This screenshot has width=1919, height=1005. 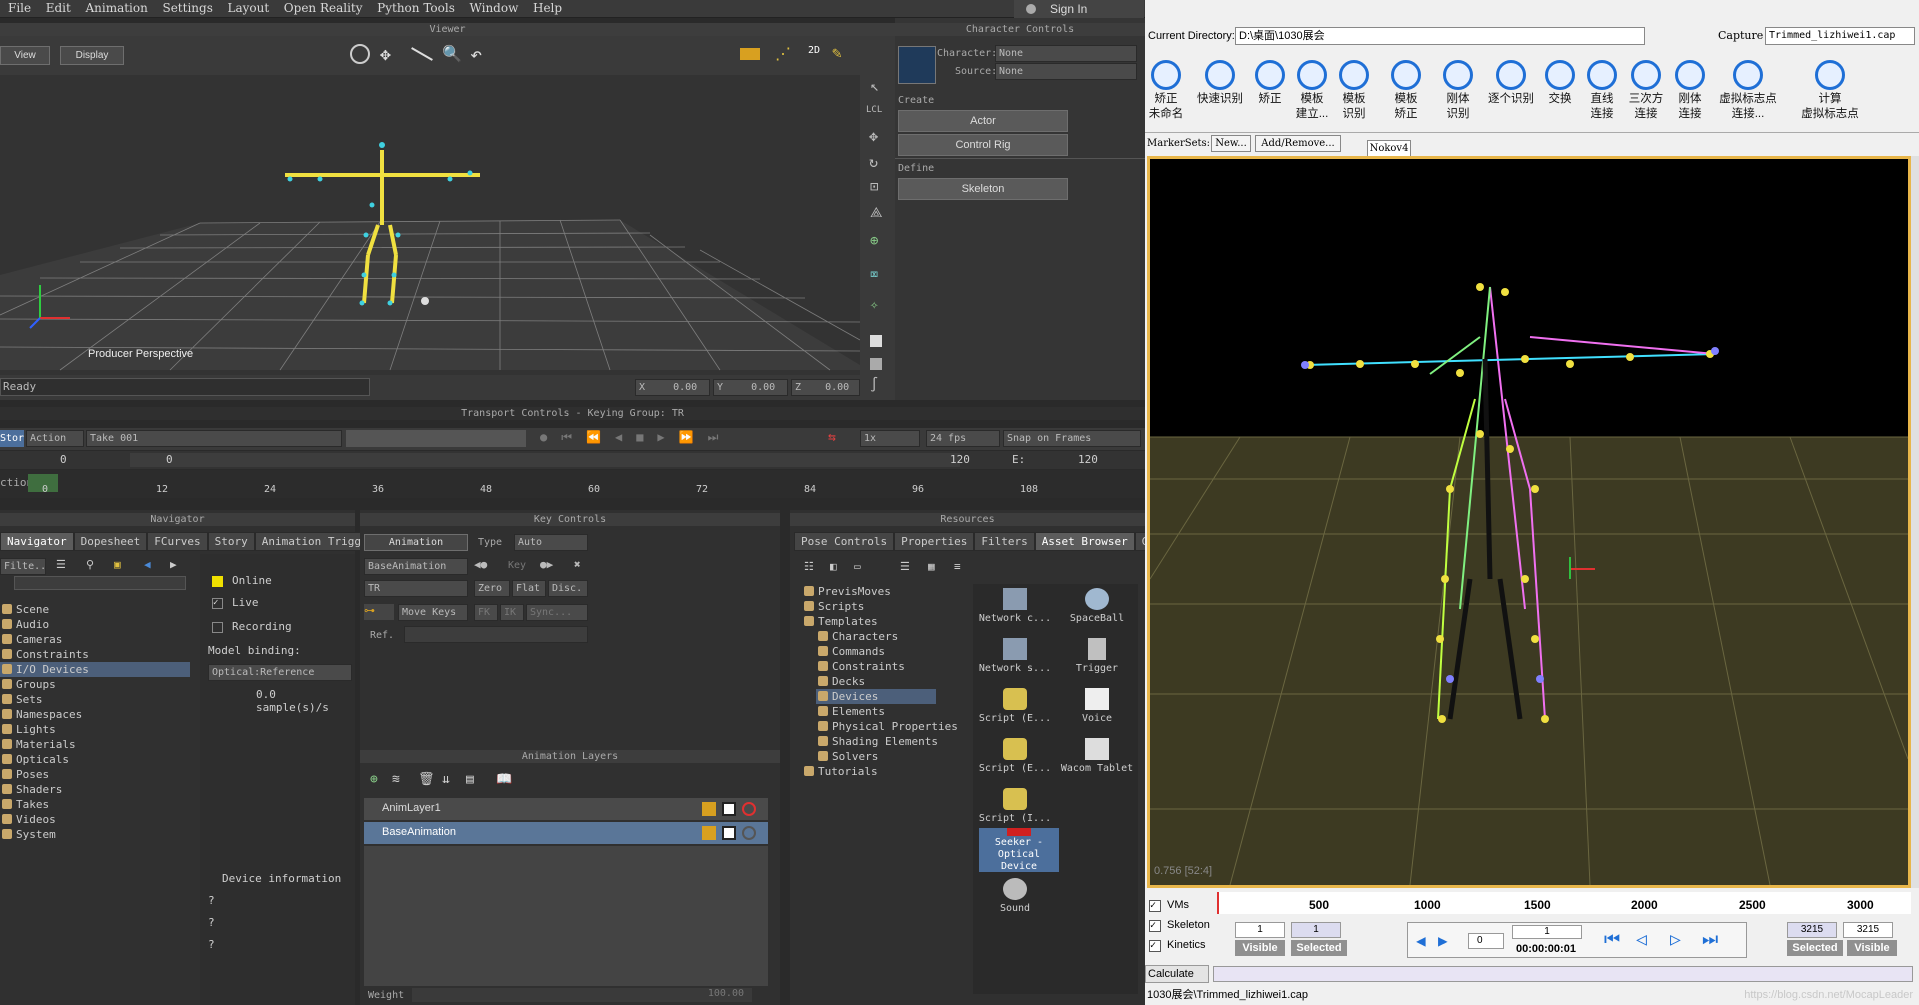 What do you see at coordinates (217, 603) in the screenshot?
I see `live-checkbox: ✓` at bounding box center [217, 603].